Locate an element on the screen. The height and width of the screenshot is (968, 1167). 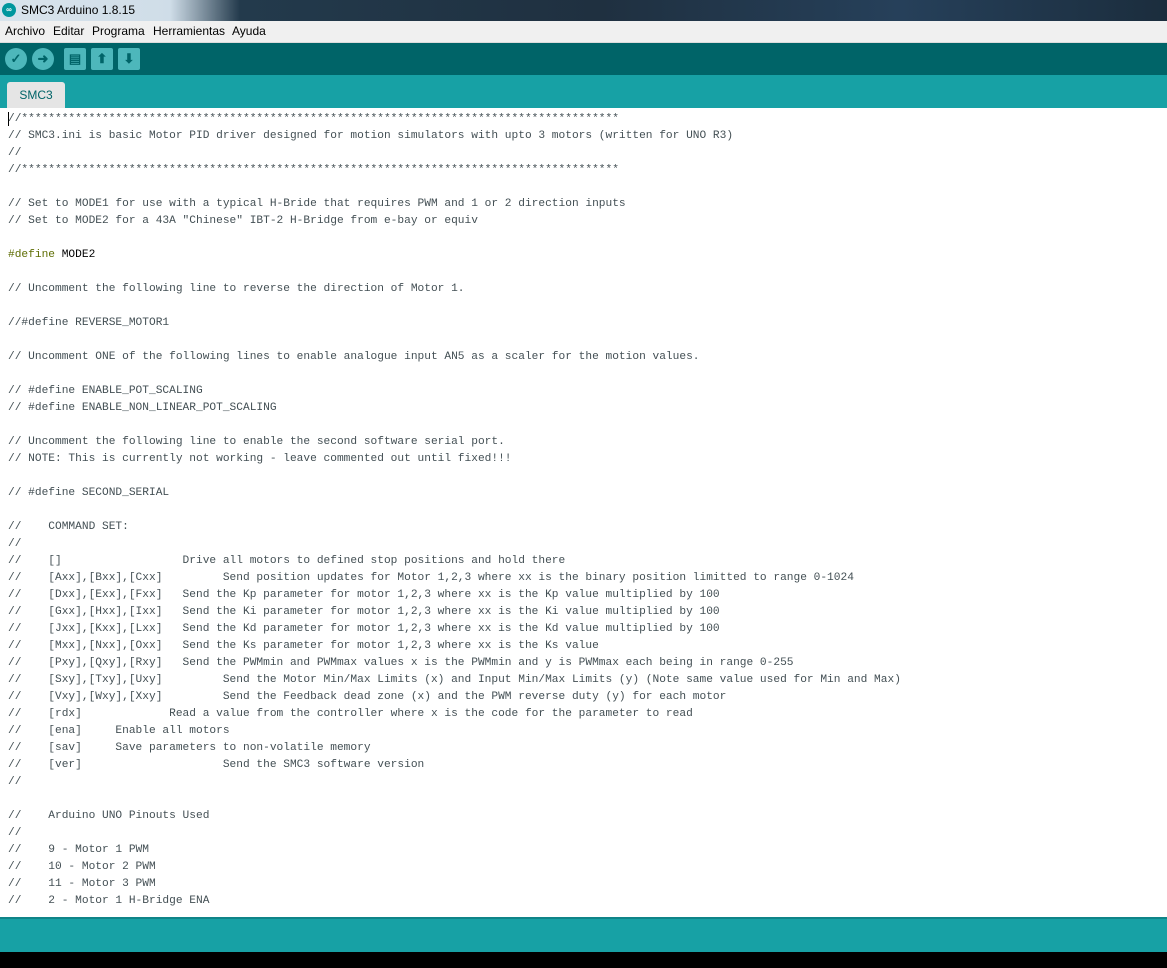
upload-button: ➜ is located at coordinates (43, 59).